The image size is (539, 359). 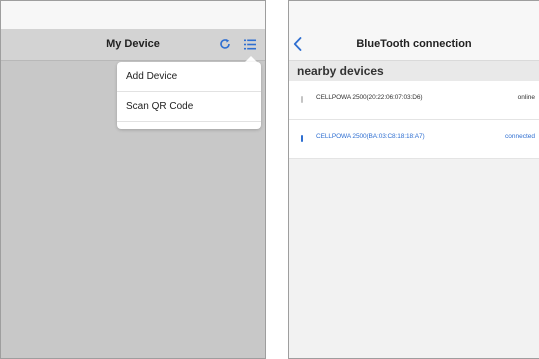 I want to click on scan-qr-code-menu-item: Scan QR Code, so click(x=189, y=107).